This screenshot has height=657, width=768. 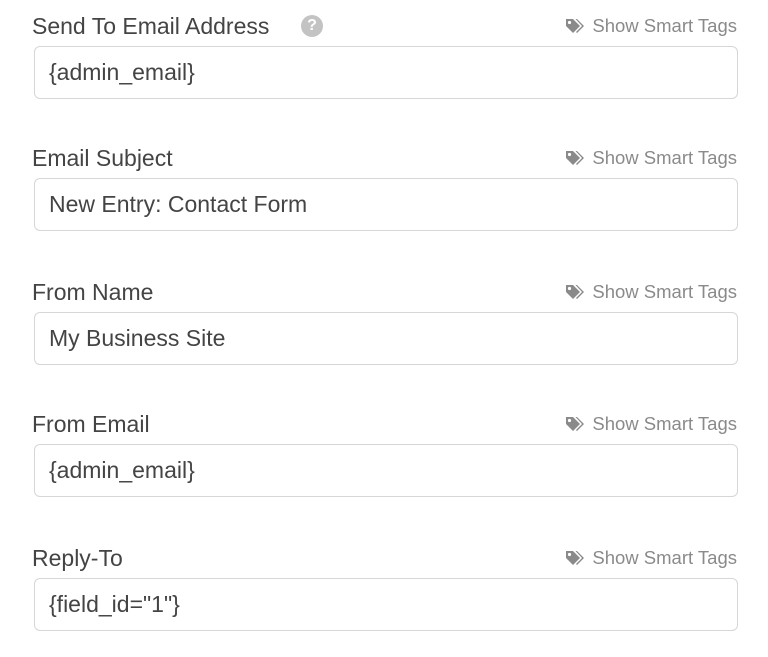 I want to click on email-subject-input, so click(x=386, y=204).